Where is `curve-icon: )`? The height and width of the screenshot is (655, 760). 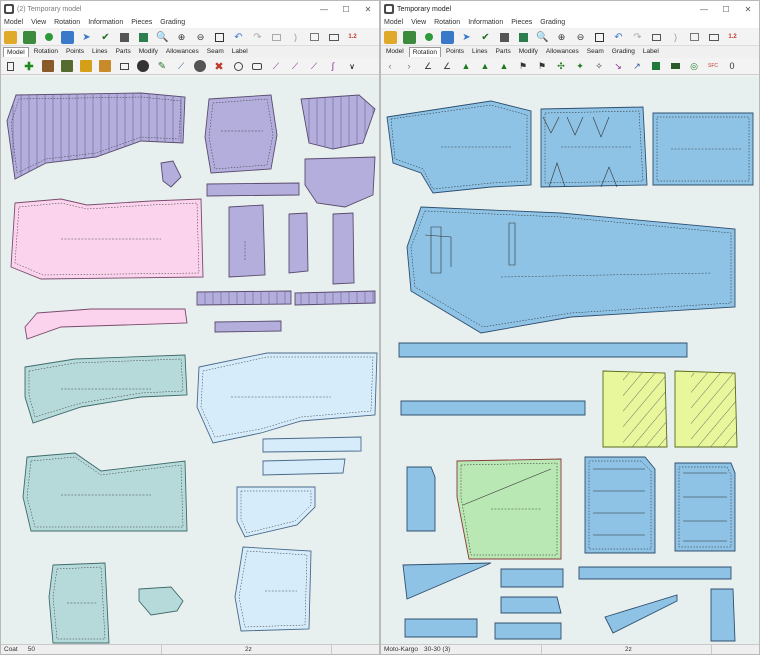
curve-icon: ) is located at coordinates (295, 37).